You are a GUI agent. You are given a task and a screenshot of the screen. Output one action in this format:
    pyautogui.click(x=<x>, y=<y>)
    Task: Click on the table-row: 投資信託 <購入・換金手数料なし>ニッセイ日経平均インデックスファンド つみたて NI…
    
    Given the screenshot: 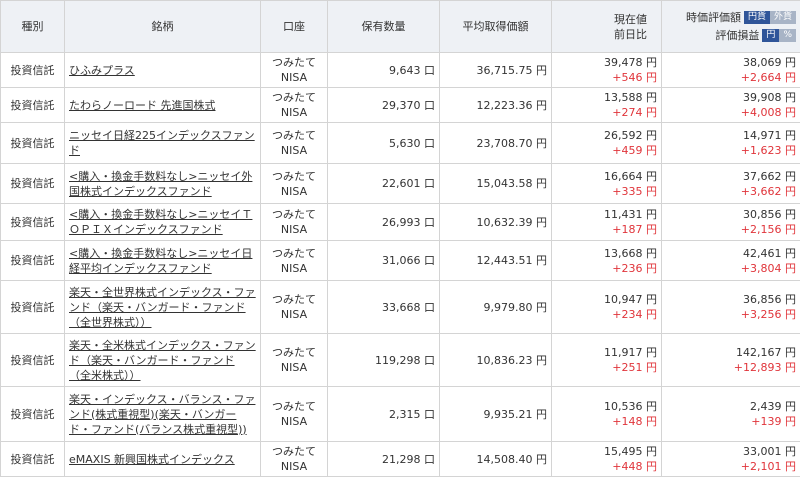 What is the action you would take?
    pyautogui.click(x=400, y=260)
    